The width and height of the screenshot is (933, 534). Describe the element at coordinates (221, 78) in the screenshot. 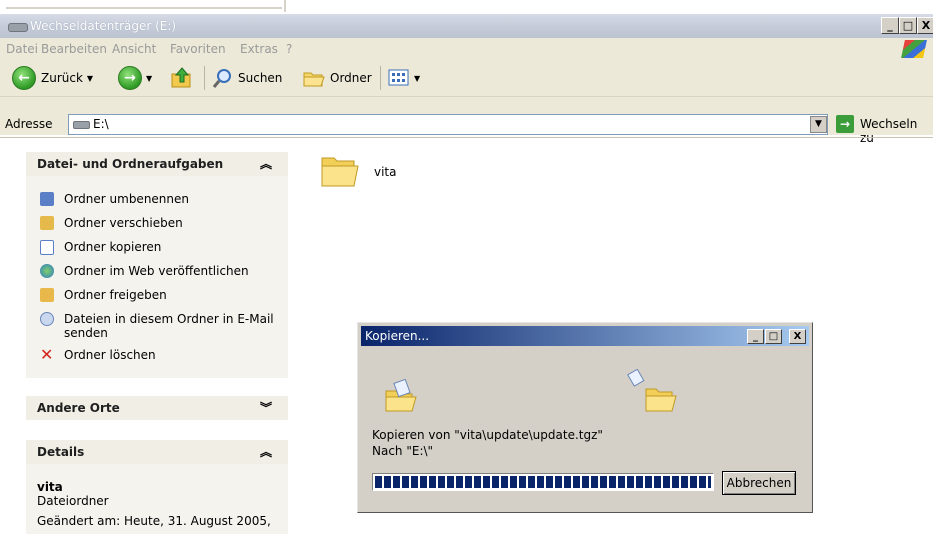

I see `search-icon` at that location.